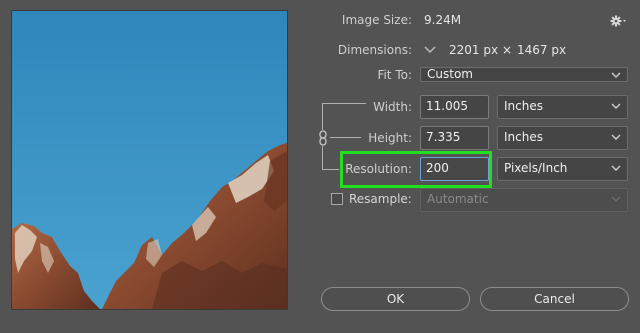 This screenshot has height=333, width=640. What do you see at coordinates (524, 200) in the screenshot?
I see `resample-select: Automatic` at bounding box center [524, 200].